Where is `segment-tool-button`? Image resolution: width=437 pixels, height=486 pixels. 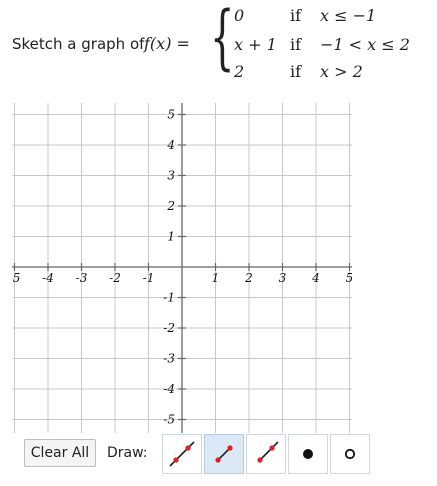
segment-tool-button is located at coordinates (224, 454).